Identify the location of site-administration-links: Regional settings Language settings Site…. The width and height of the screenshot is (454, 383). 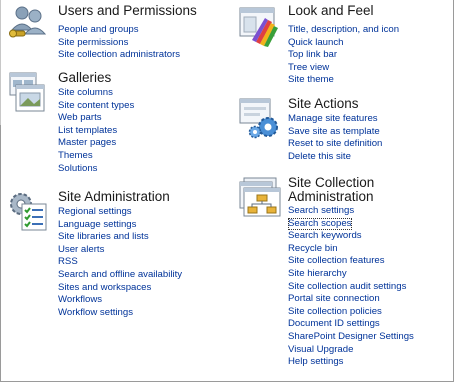
(120, 262).